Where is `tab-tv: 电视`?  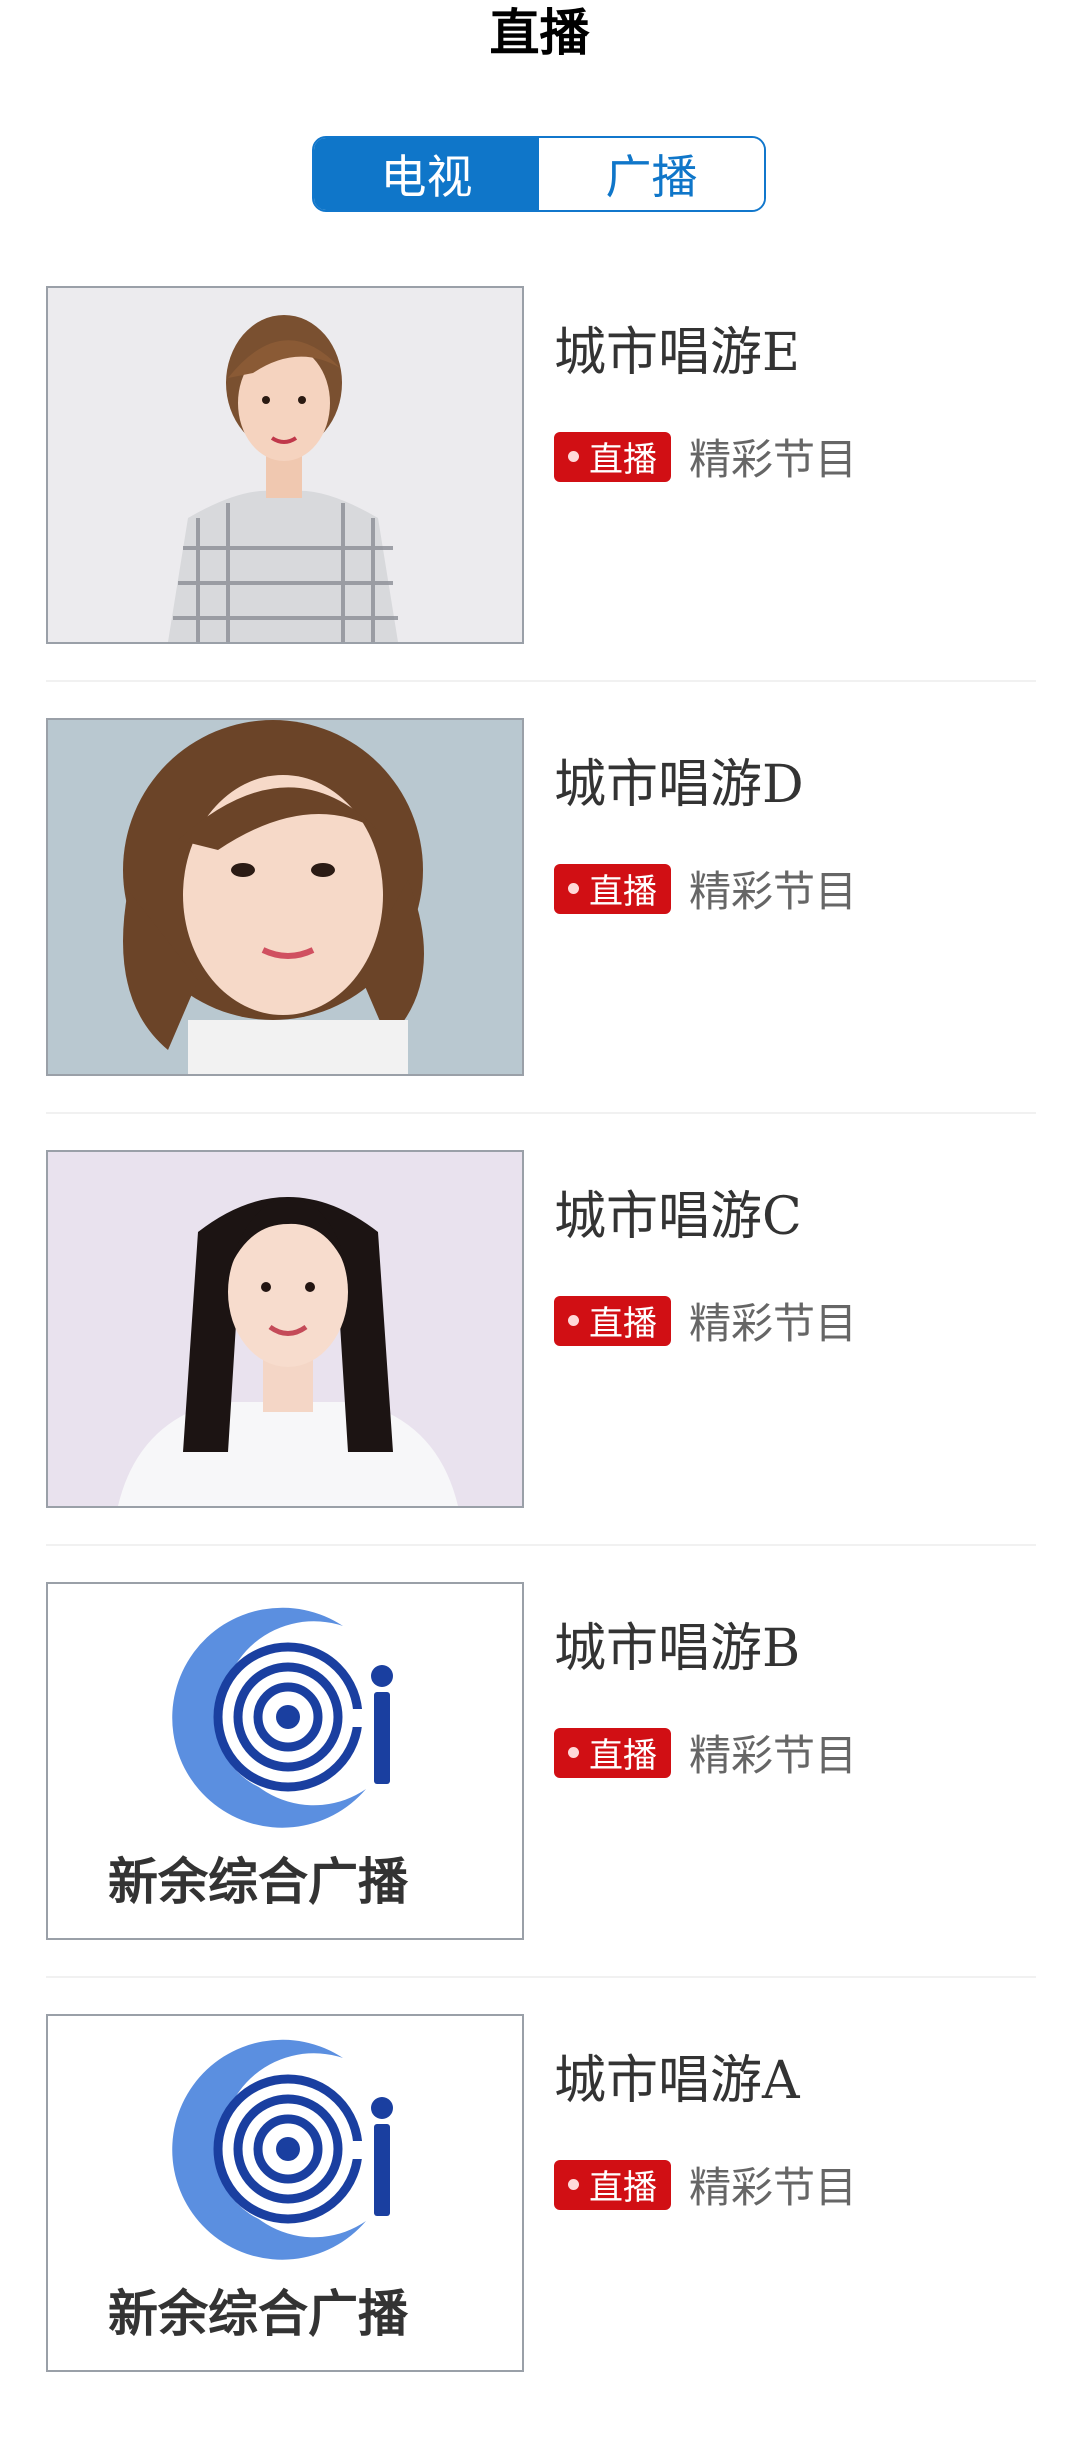
tab-tv: 电视 is located at coordinates (426, 174).